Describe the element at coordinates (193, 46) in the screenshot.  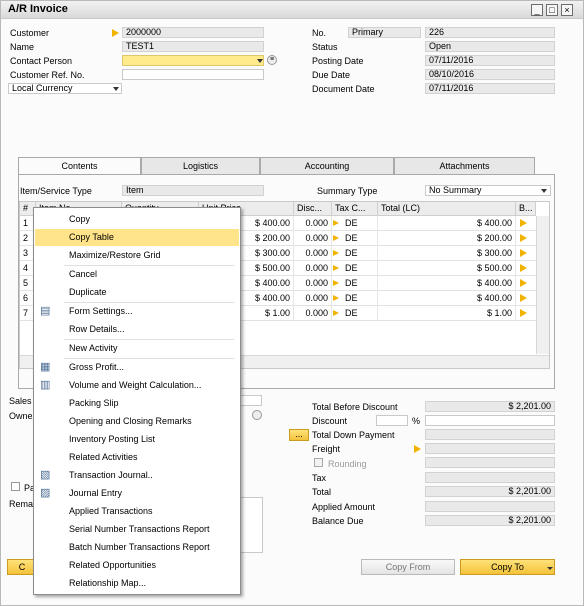
I see `name-field: TEST1` at that location.